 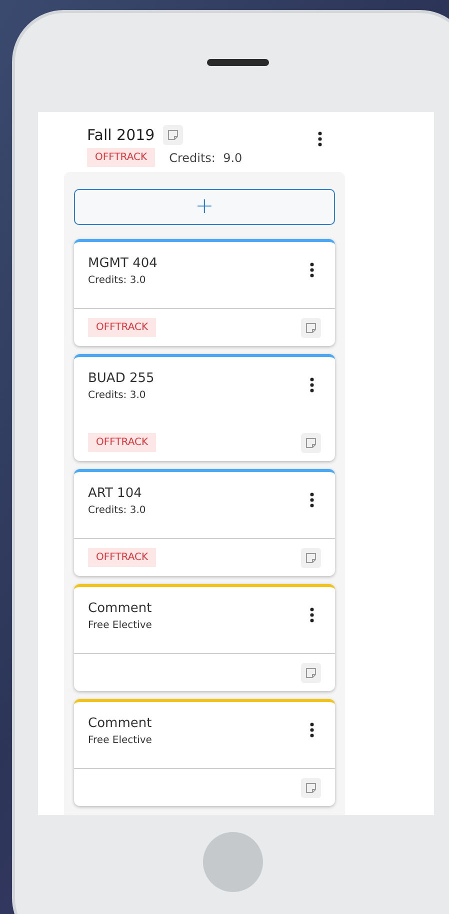 What do you see at coordinates (204, 407) in the screenshot?
I see `course-card: BUAD 255 Credits: 3.0 OFFTRACK` at bounding box center [204, 407].